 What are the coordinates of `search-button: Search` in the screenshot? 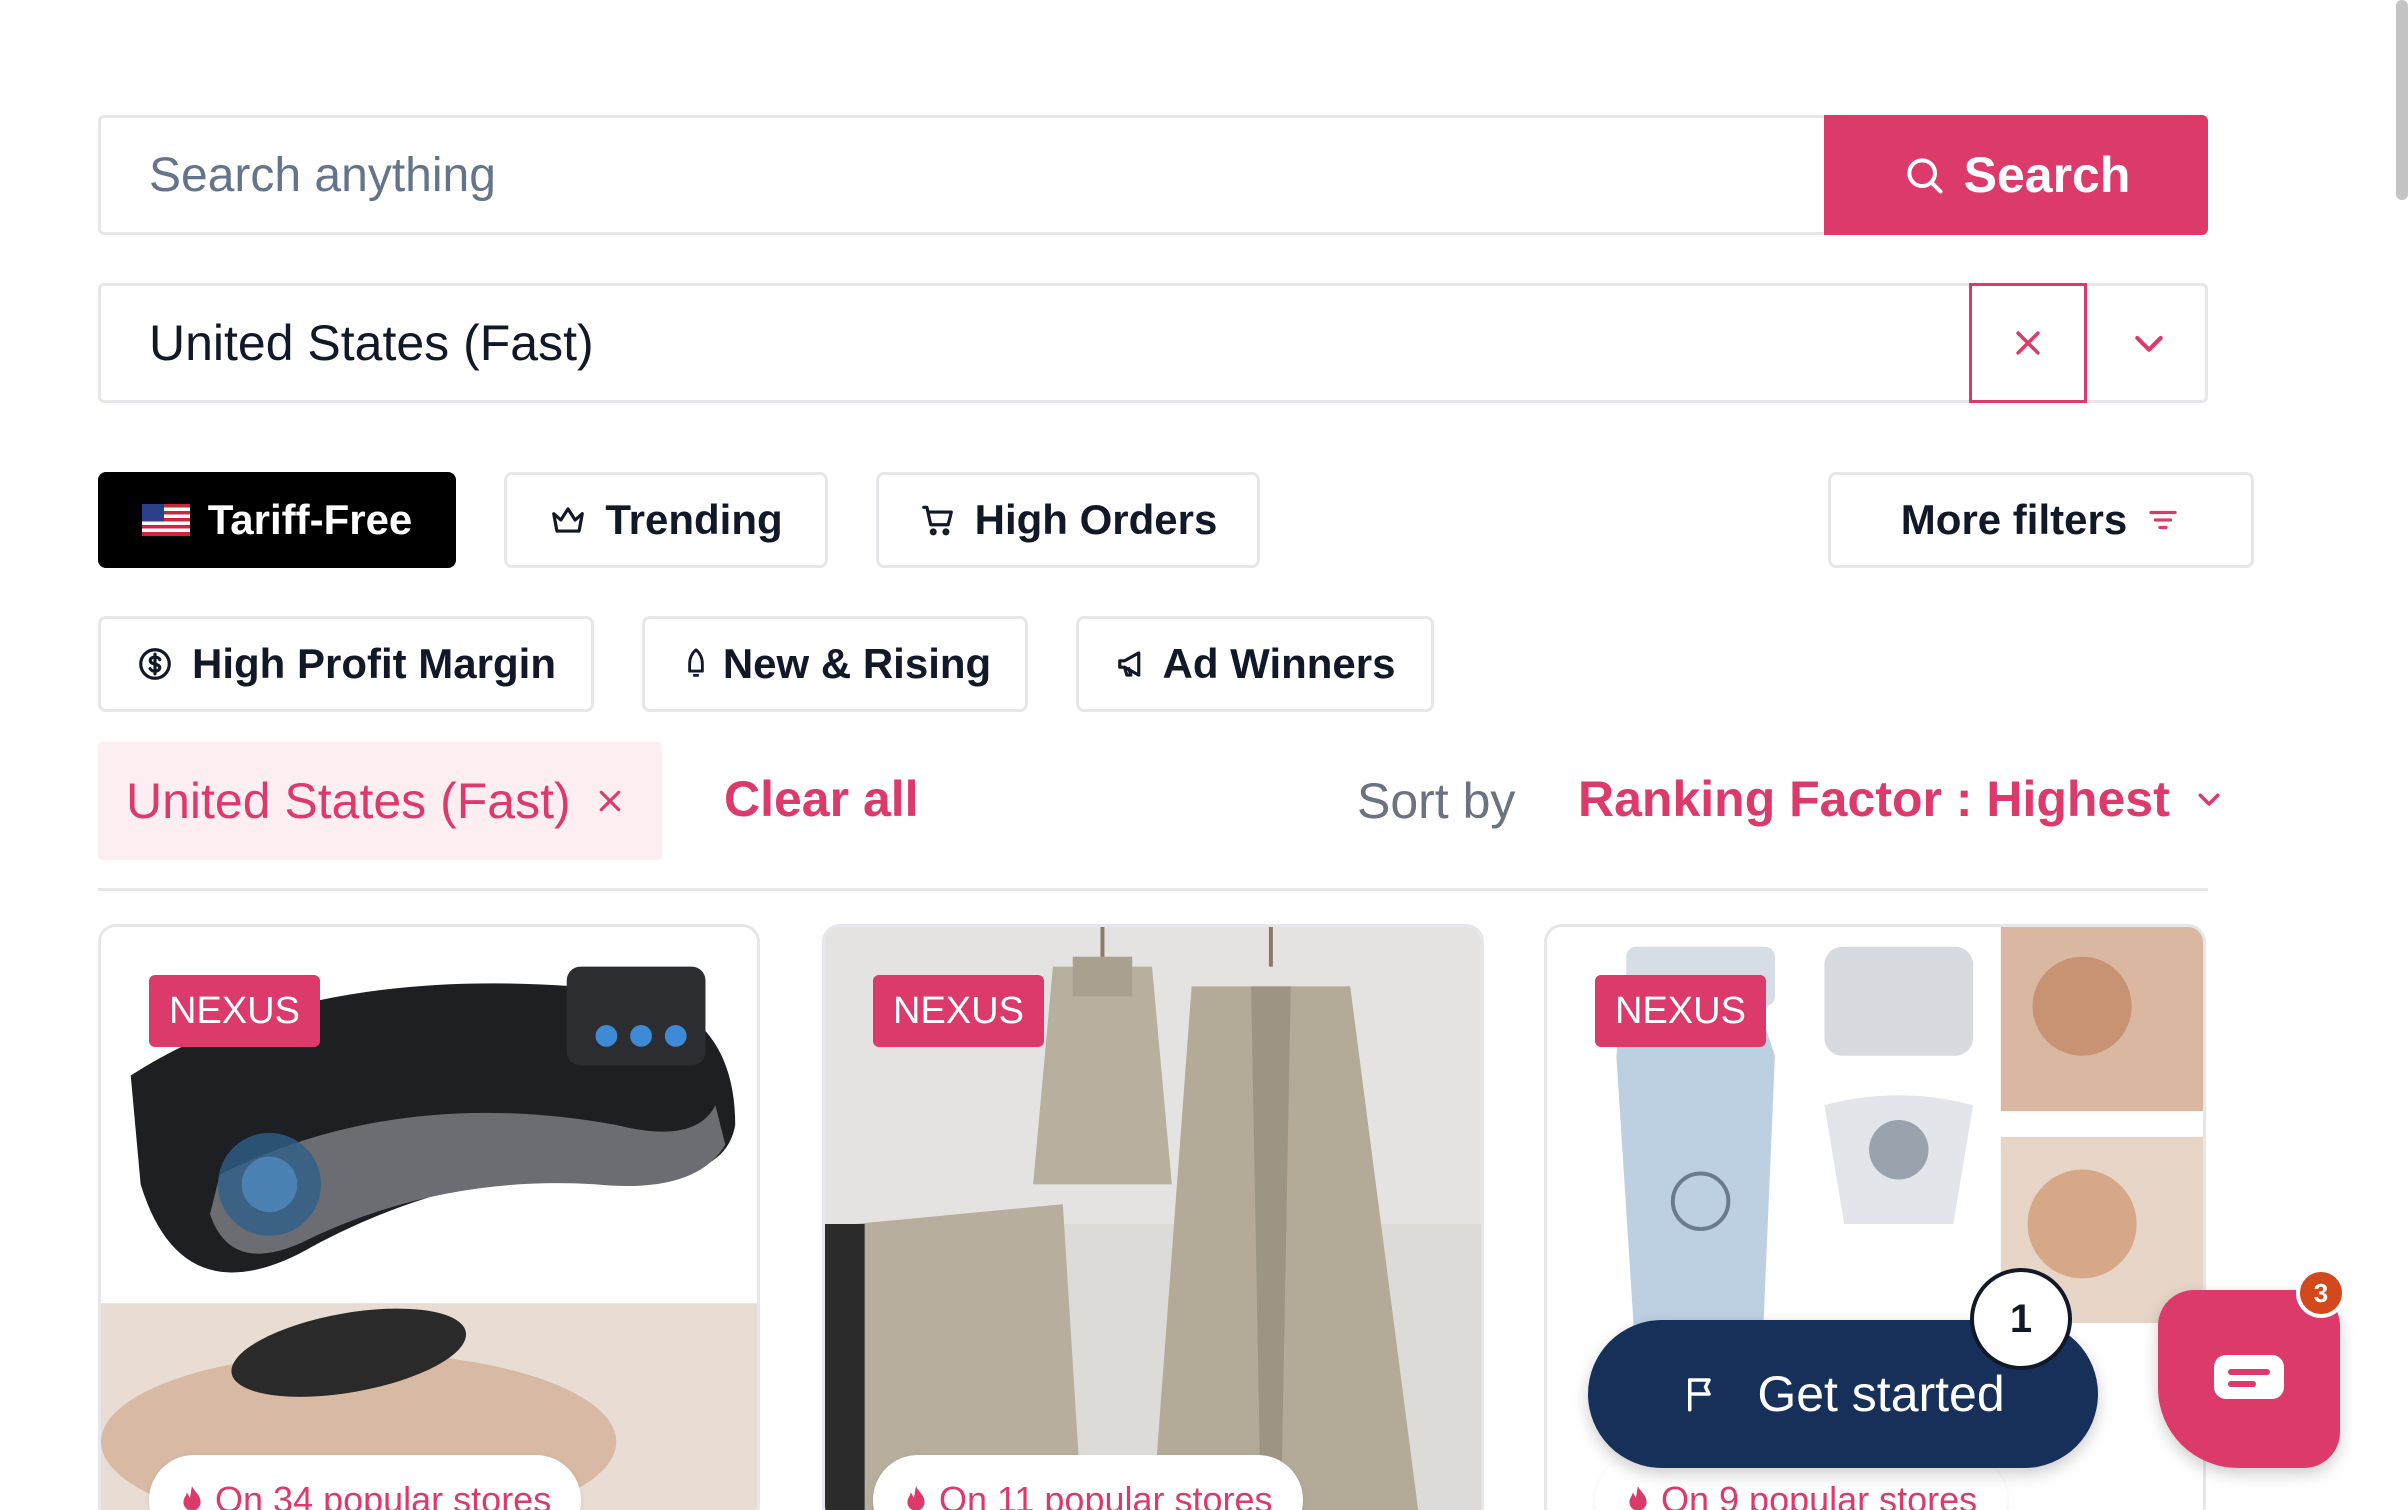 It's located at (2016, 175).